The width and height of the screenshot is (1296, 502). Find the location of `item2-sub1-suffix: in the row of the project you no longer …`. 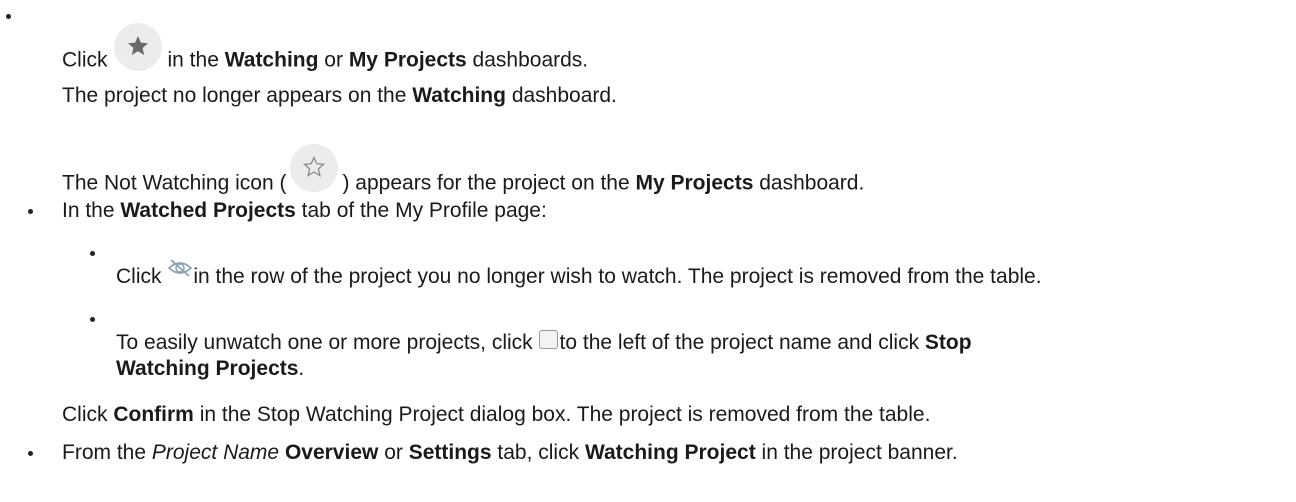

item2-sub1-suffix: in the row of the project you no longer … is located at coordinates (617, 276).